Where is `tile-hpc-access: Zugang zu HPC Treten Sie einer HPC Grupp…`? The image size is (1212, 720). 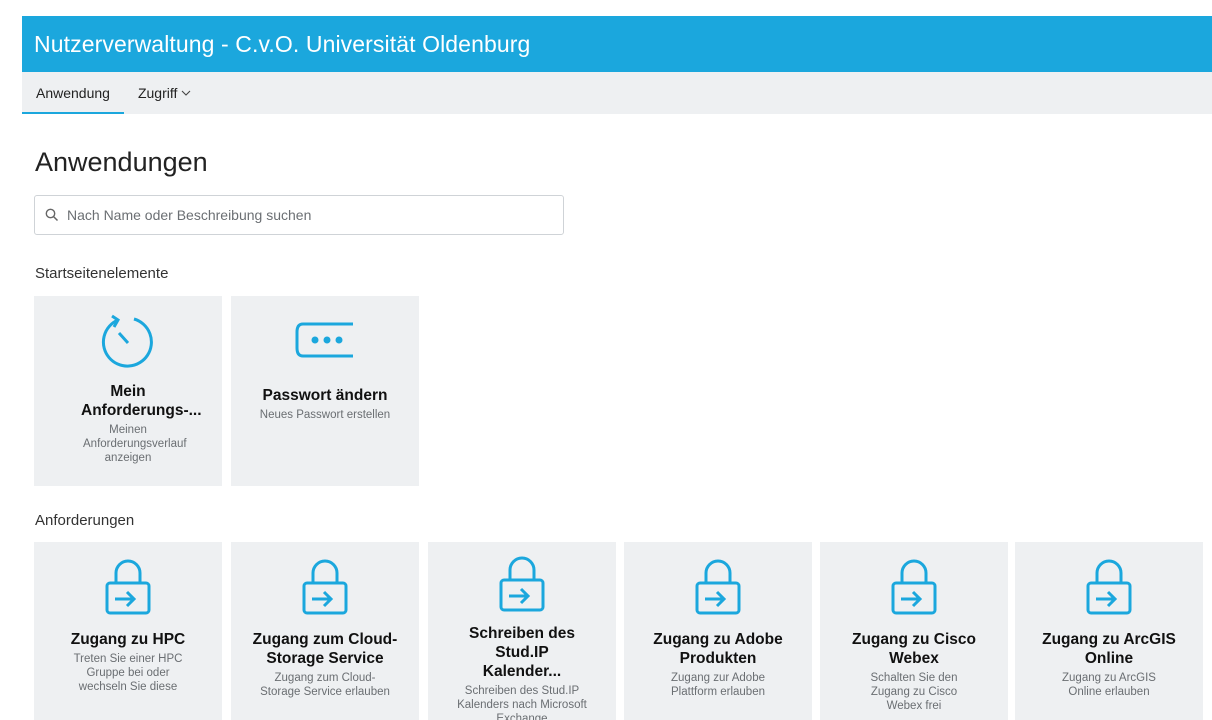
tile-hpc-access: Zugang zu HPC Treten Sie einer HPC Grupp… is located at coordinates (128, 631).